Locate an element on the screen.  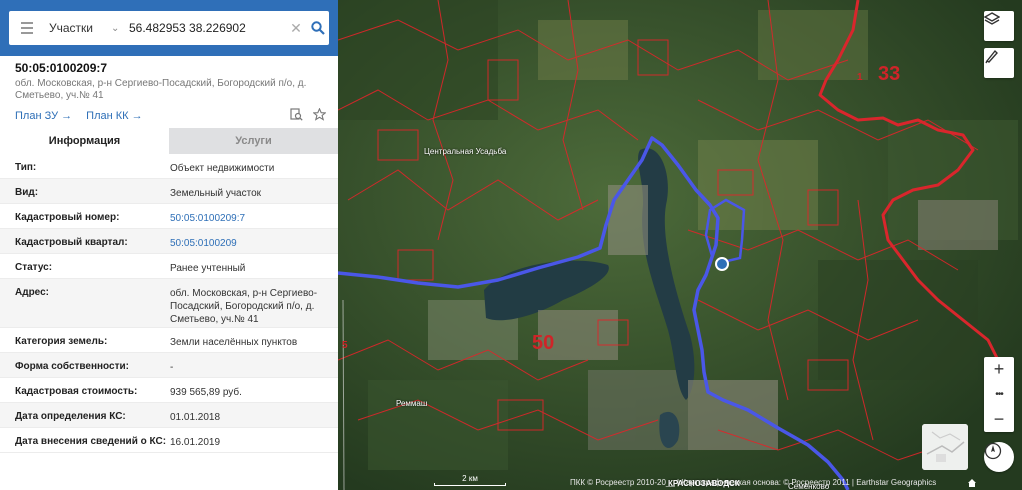
header-icons is located at coordinates (308, 115).